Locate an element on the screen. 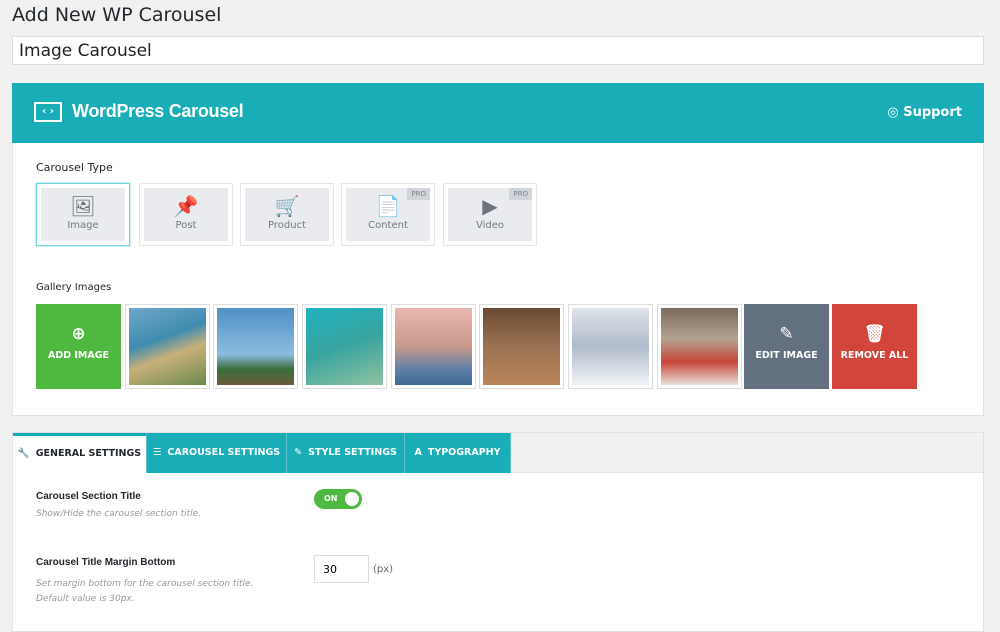 Image resolution: width=1000 pixels, height=632 pixels. gallery-image-mars-rover is located at coordinates (521, 346).